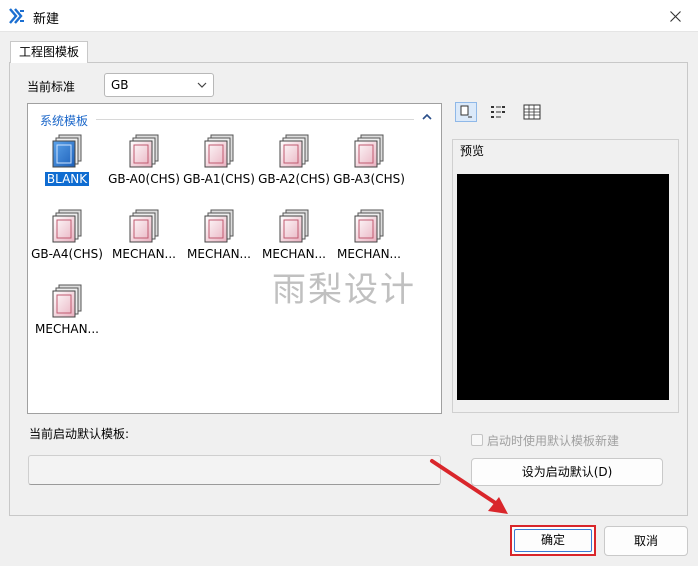  Describe the element at coordinates (349, 16) in the screenshot. I see `title-bar: 新建` at that location.